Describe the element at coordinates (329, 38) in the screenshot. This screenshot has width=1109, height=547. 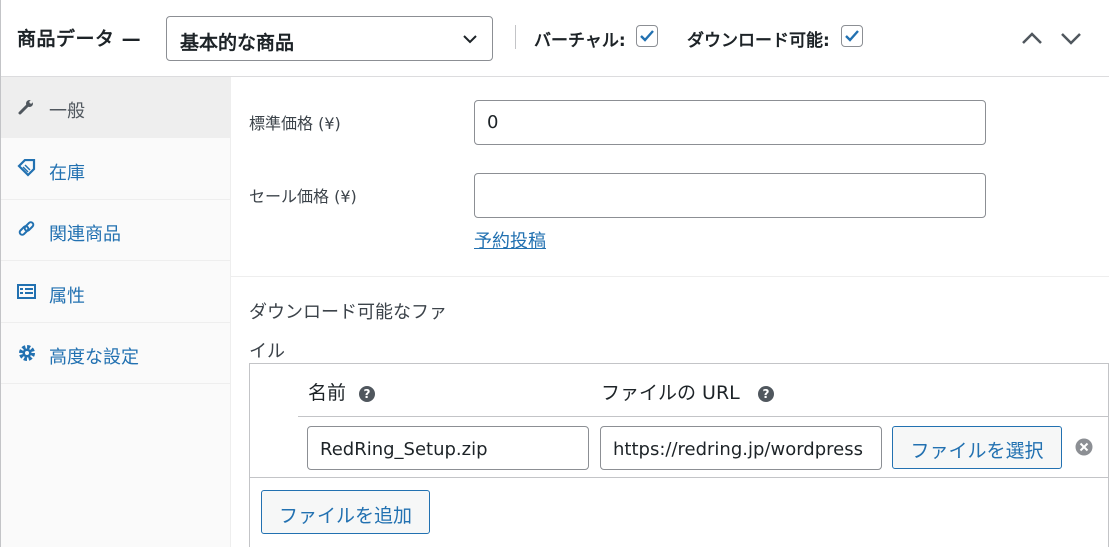
I see `product-type-select: 基本的な商品` at that location.